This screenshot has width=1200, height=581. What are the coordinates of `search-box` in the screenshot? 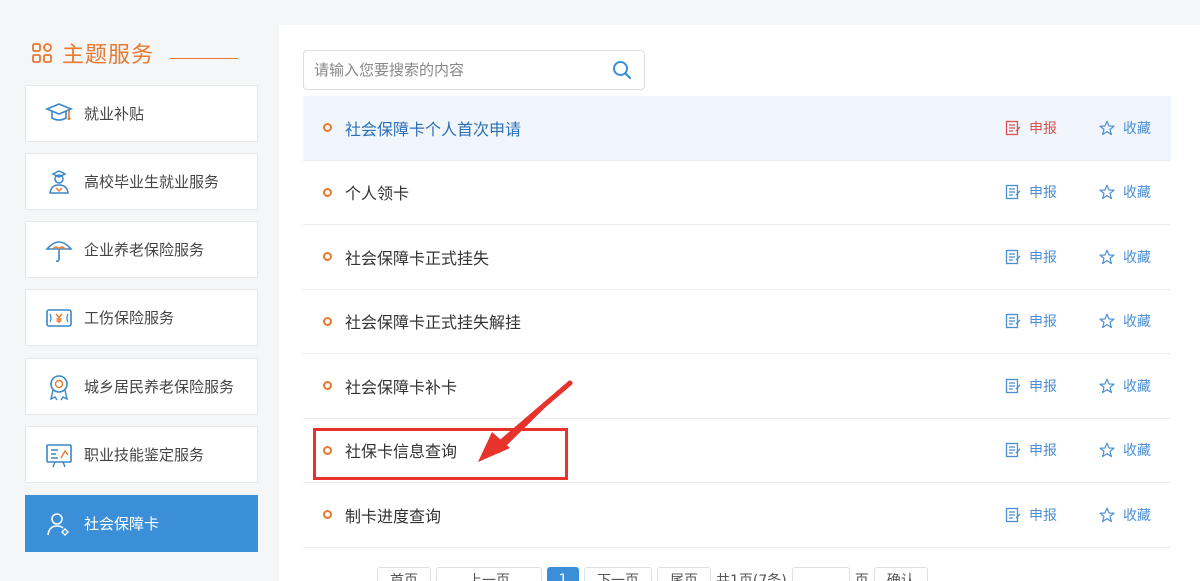 It's located at (474, 70).